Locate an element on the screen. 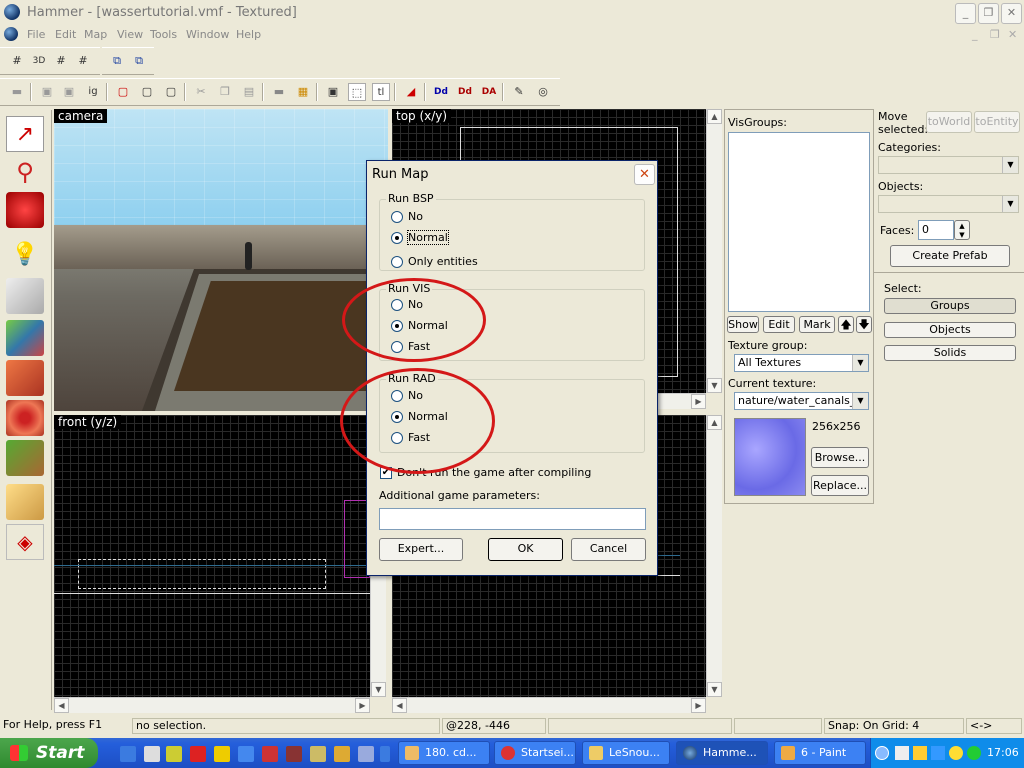 This screenshot has height=768, width=1024. minimize-button: _ is located at coordinates (965, 13).